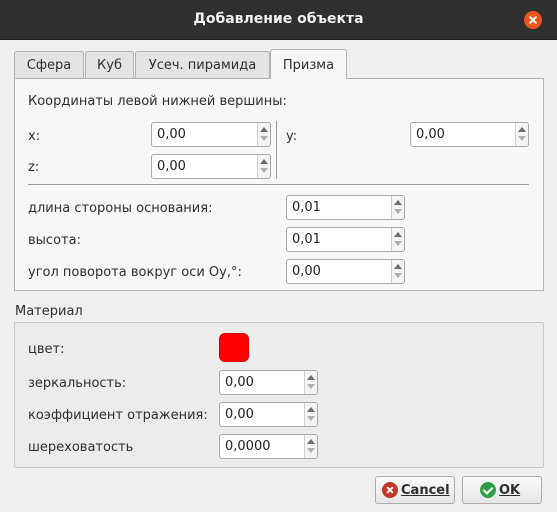  What do you see at coordinates (81, 447) in the screenshot?
I see `roughness-label: шереховатость` at bounding box center [81, 447].